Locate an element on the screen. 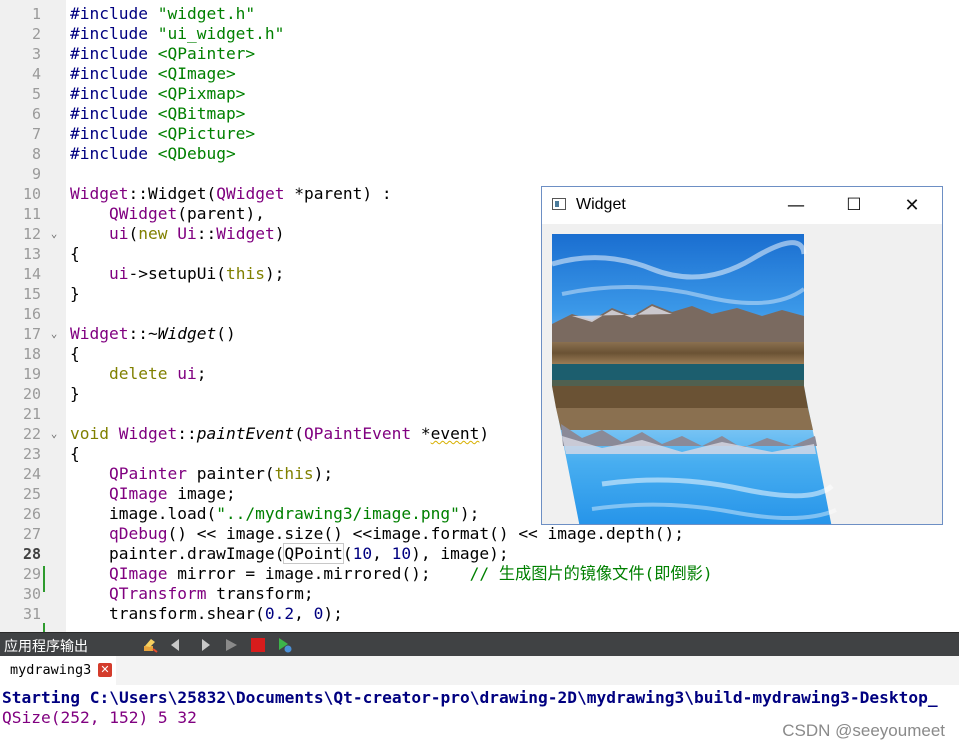  line-number: 17 is located at coordinates (31, 334).